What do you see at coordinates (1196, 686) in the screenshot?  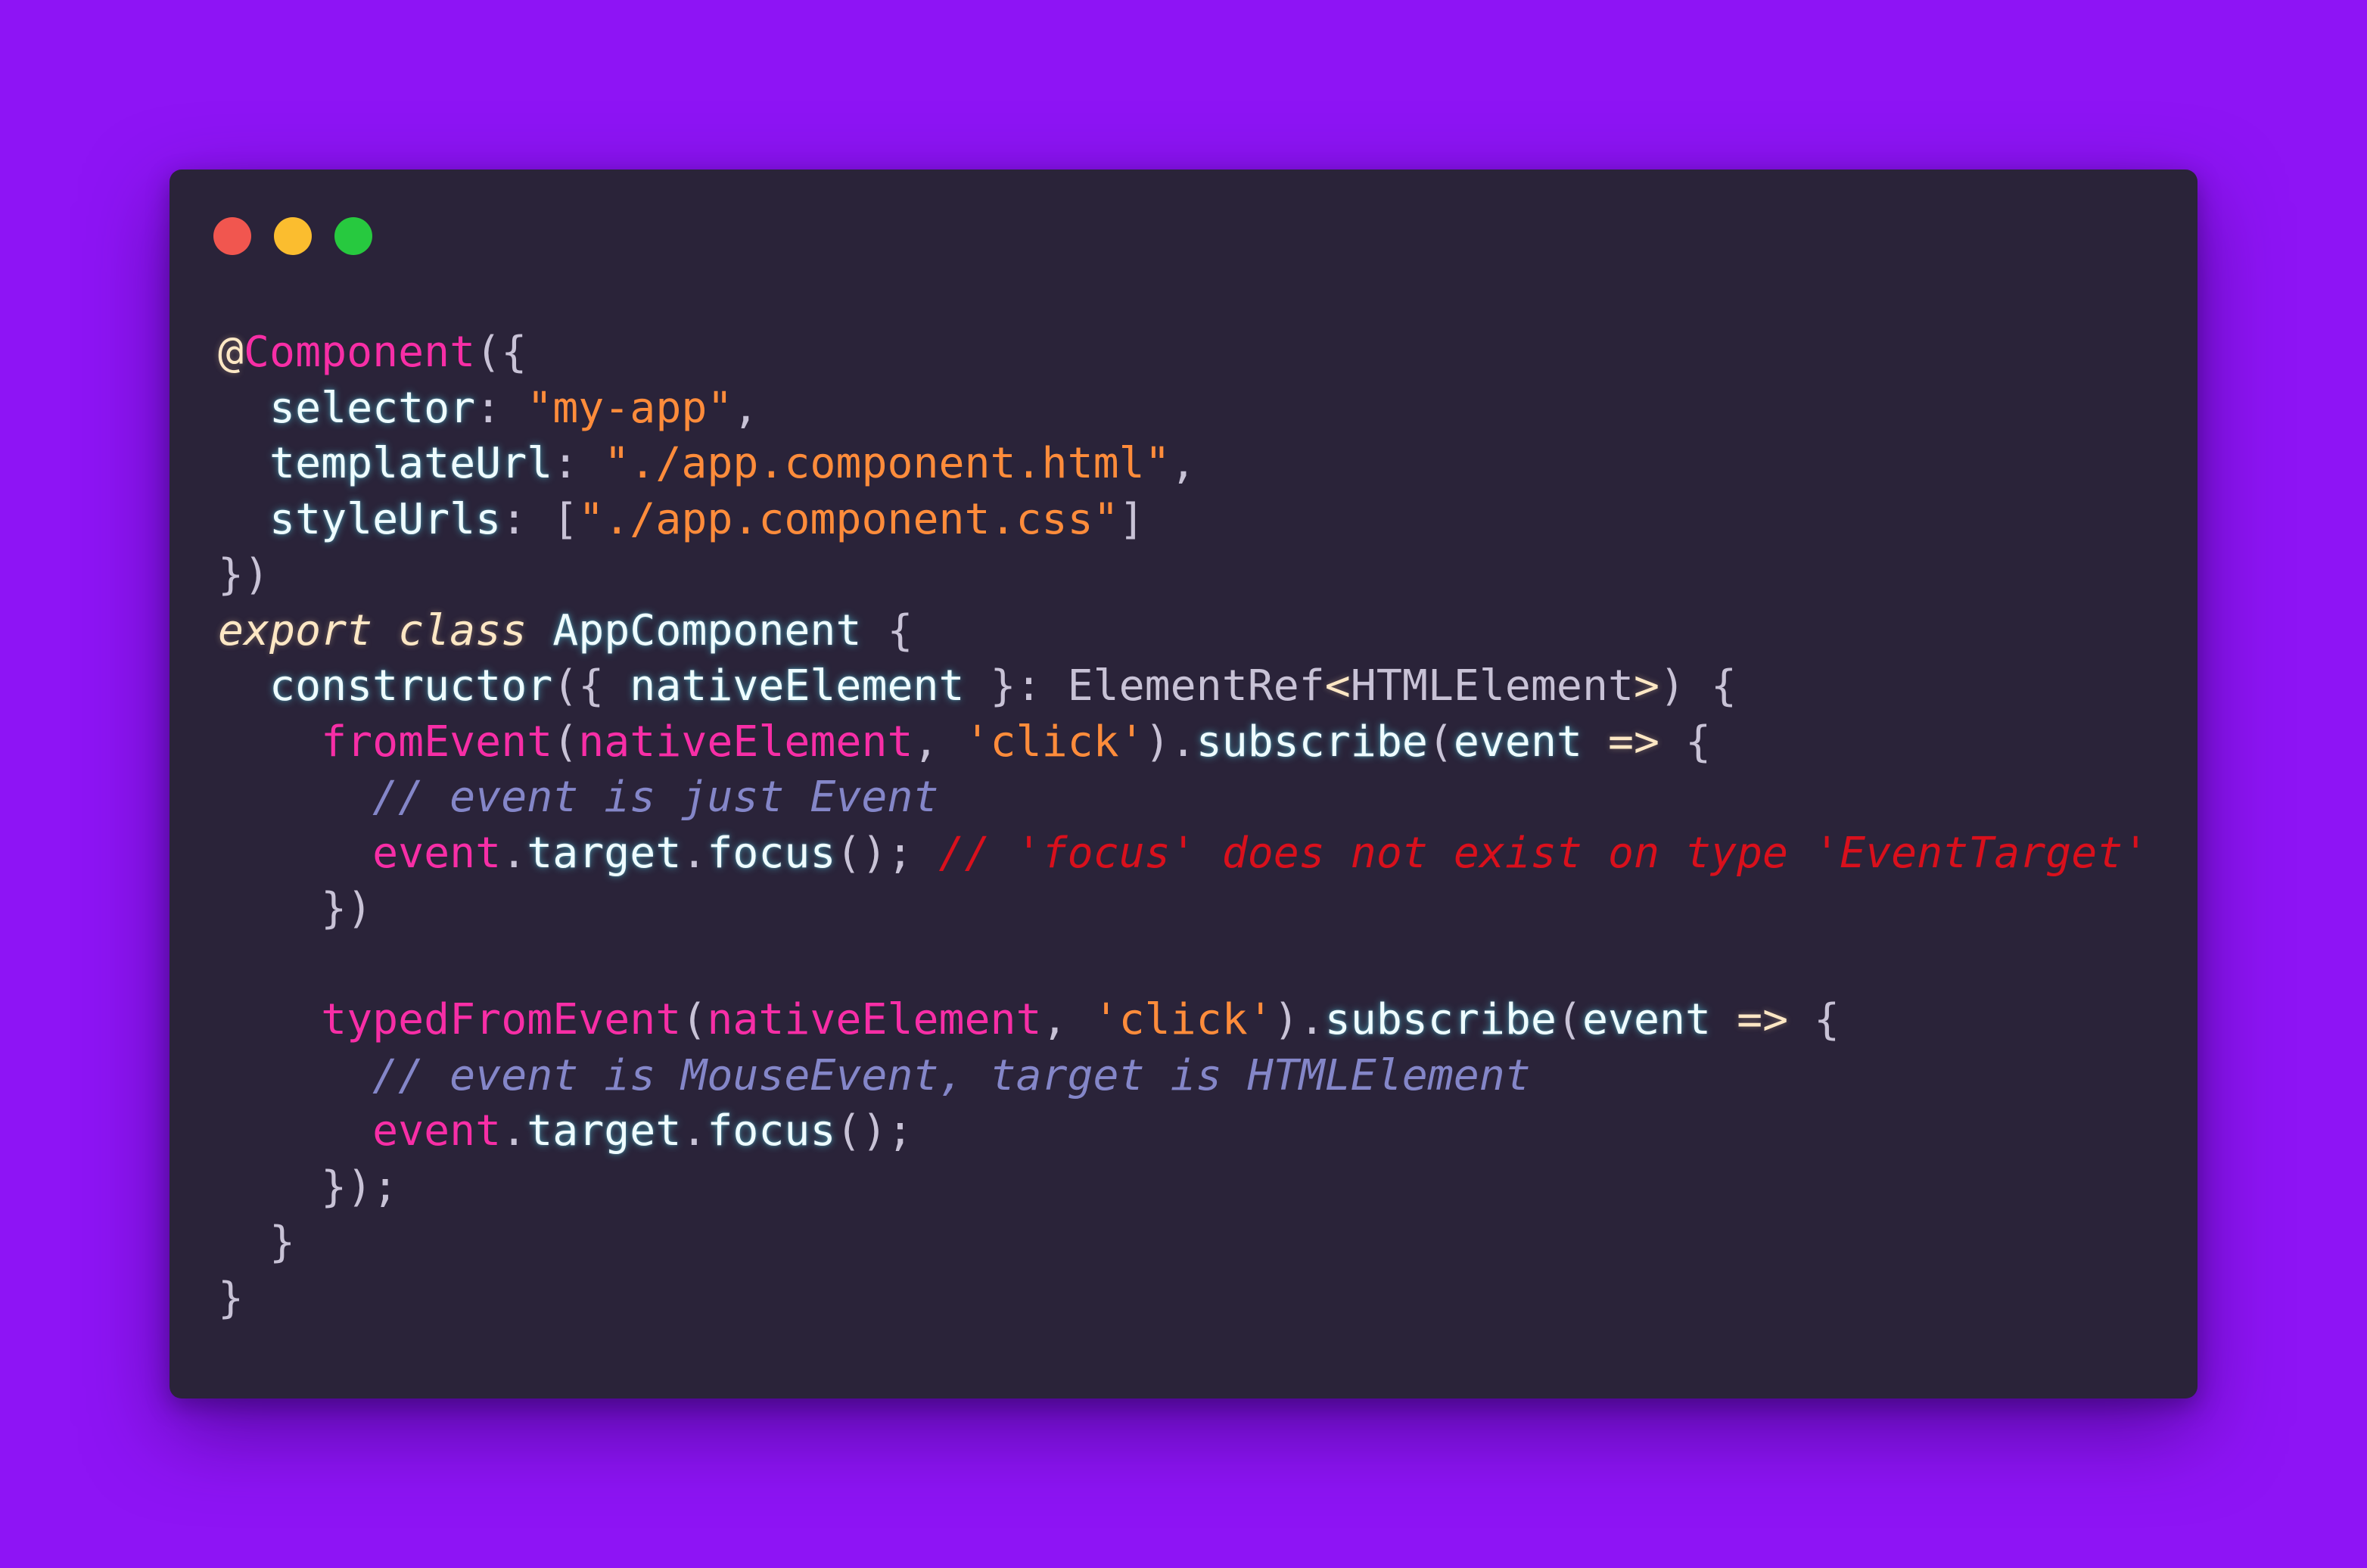 I see `code-token-type: ElementRef` at bounding box center [1196, 686].